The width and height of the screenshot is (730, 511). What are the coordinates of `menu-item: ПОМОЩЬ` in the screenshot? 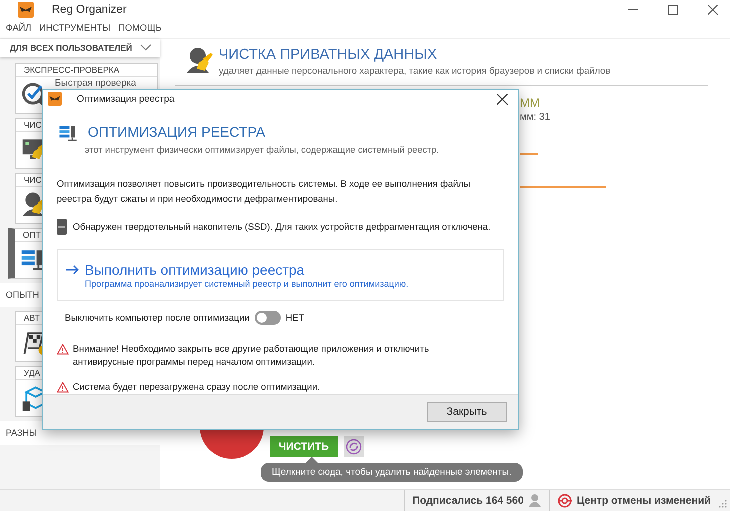 It's located at (140, 30).